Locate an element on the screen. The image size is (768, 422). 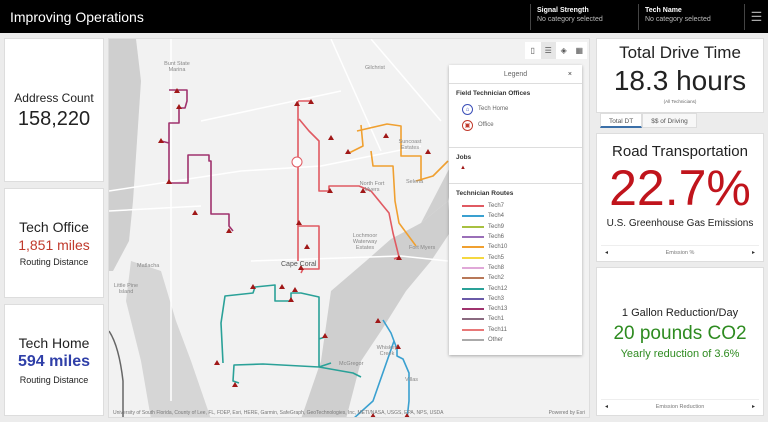
card-title: Road Transportation is located at coordinates (680, 151).